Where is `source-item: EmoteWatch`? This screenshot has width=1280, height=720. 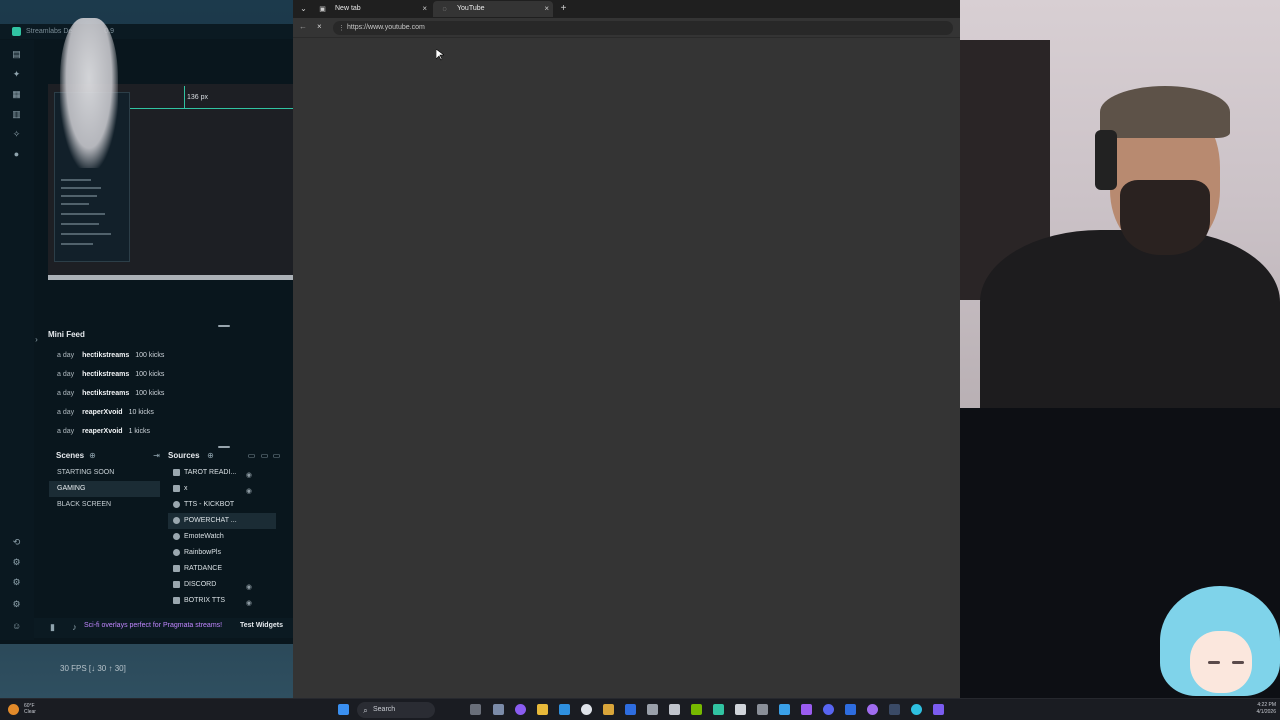 source-item: EmoteWatch is located at coordinates (222, 537).